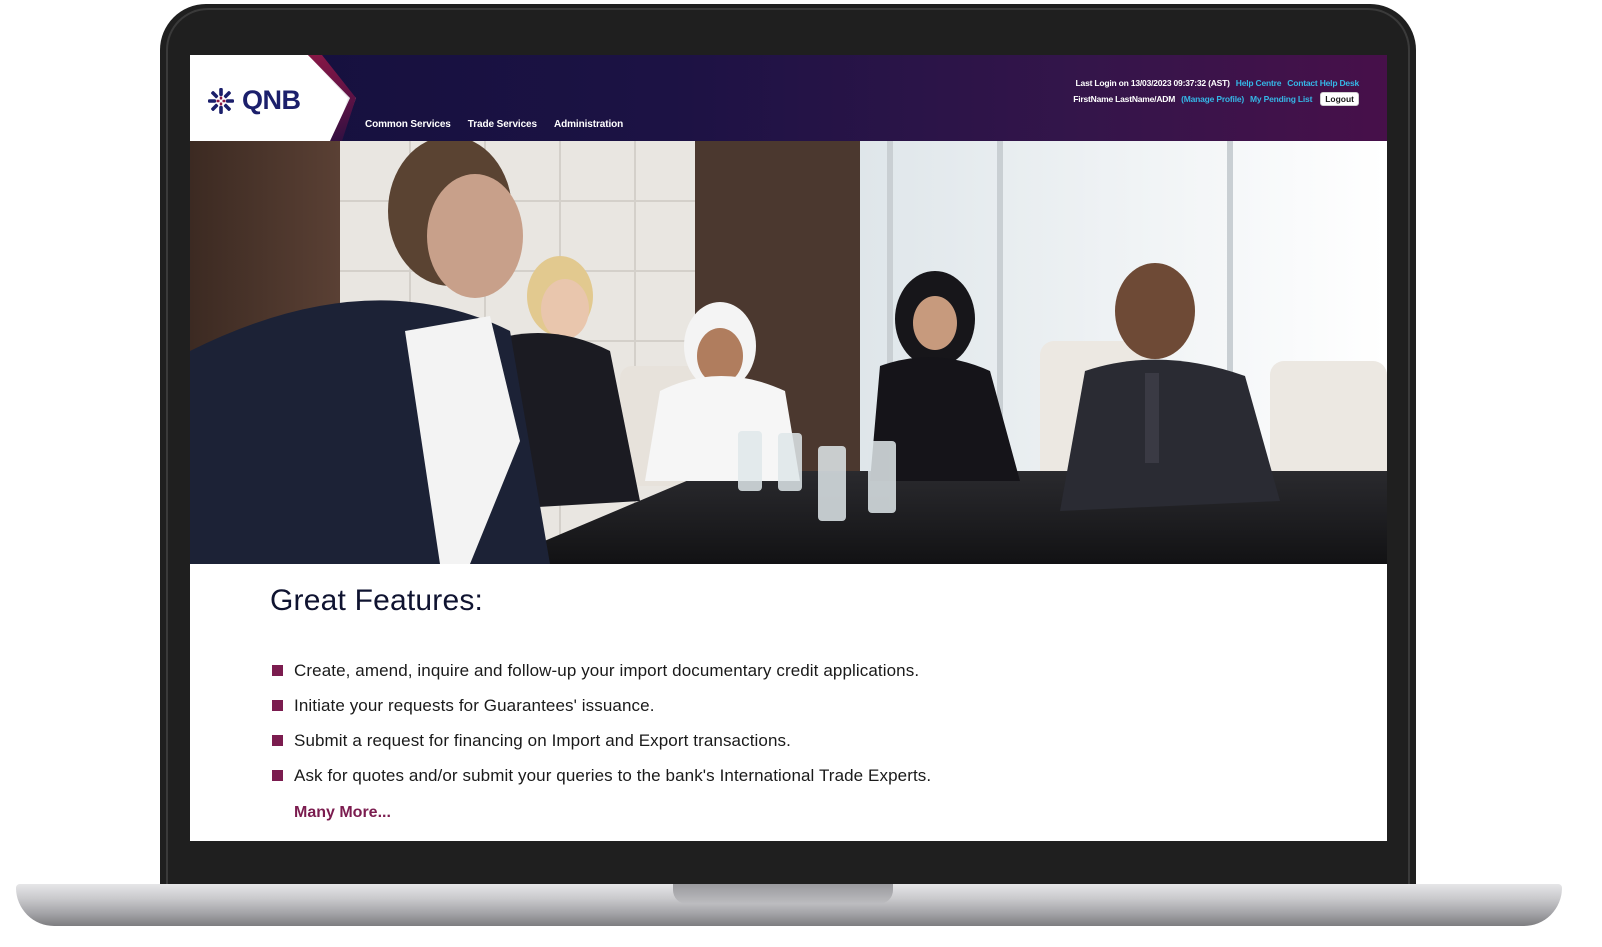 This screenshot has width=1602, height=947. What do you see at coordinates (1152, 83) in the screenshot?
I see `last-login-text: Last Login on 13/03/2023 09:37:32 (AST)` at bounding box center [1152, 83].